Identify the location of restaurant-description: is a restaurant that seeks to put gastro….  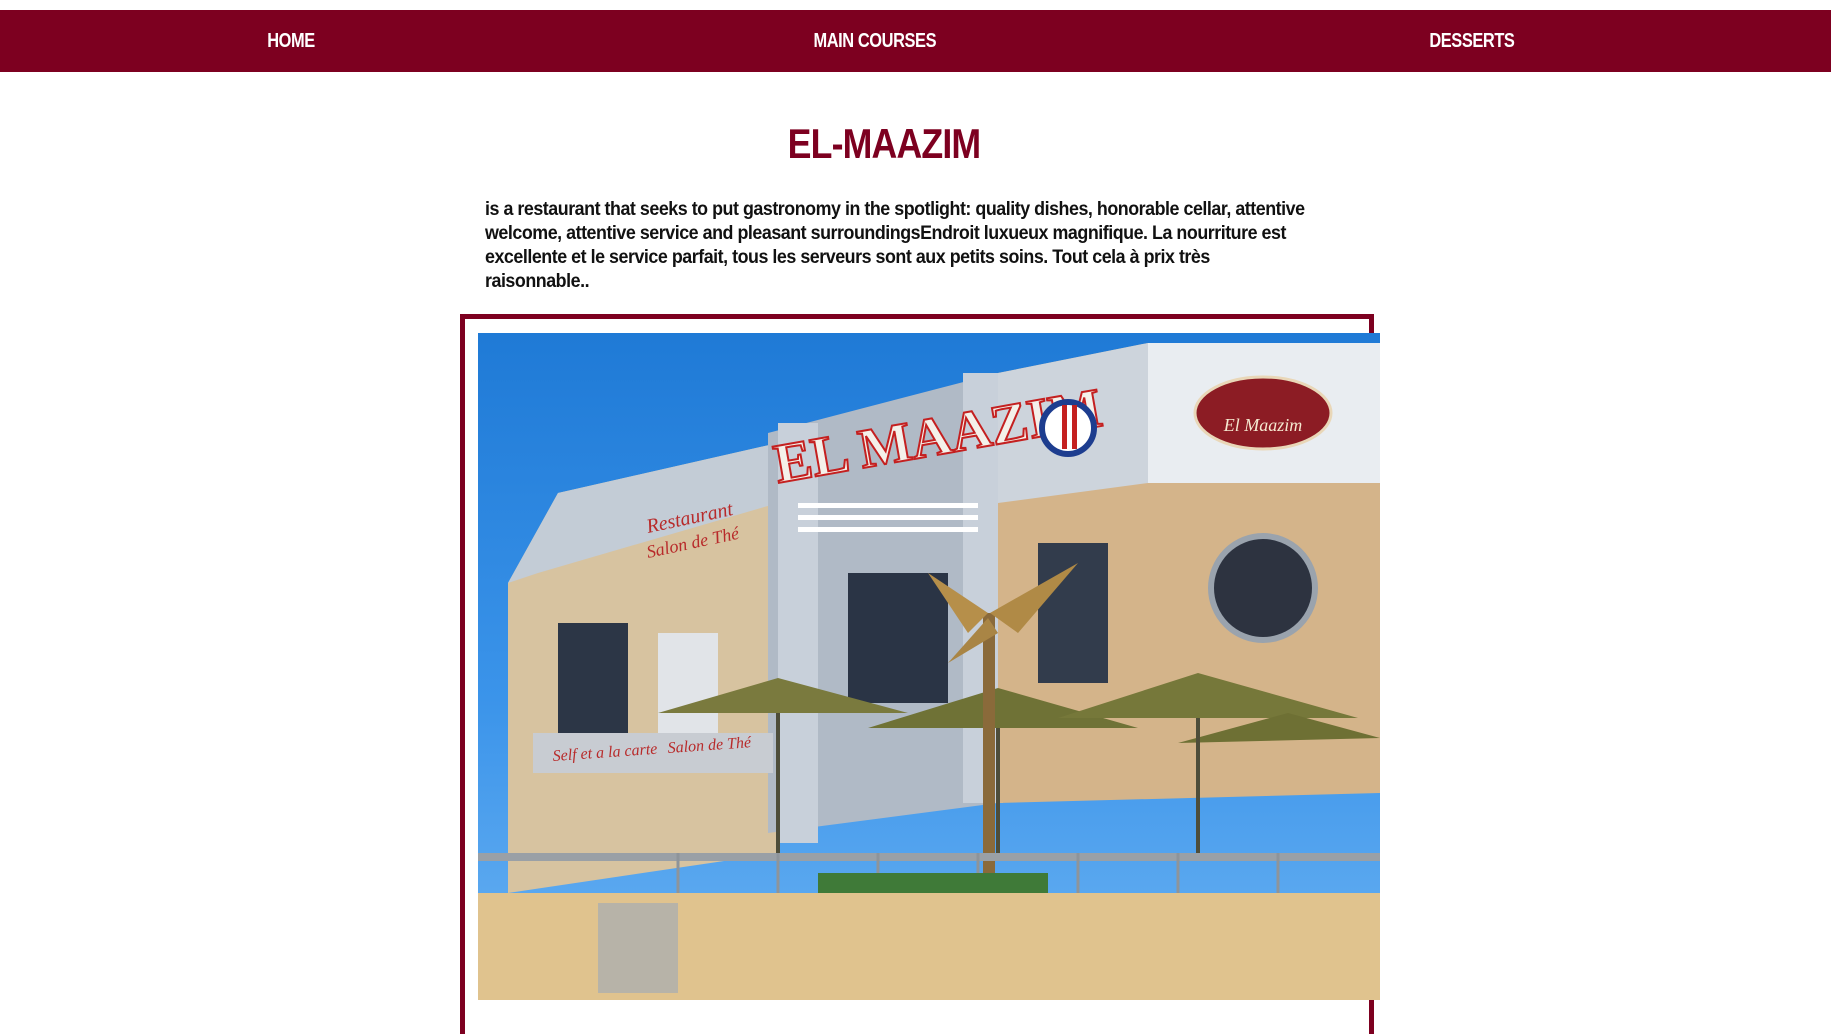
(895, 245).